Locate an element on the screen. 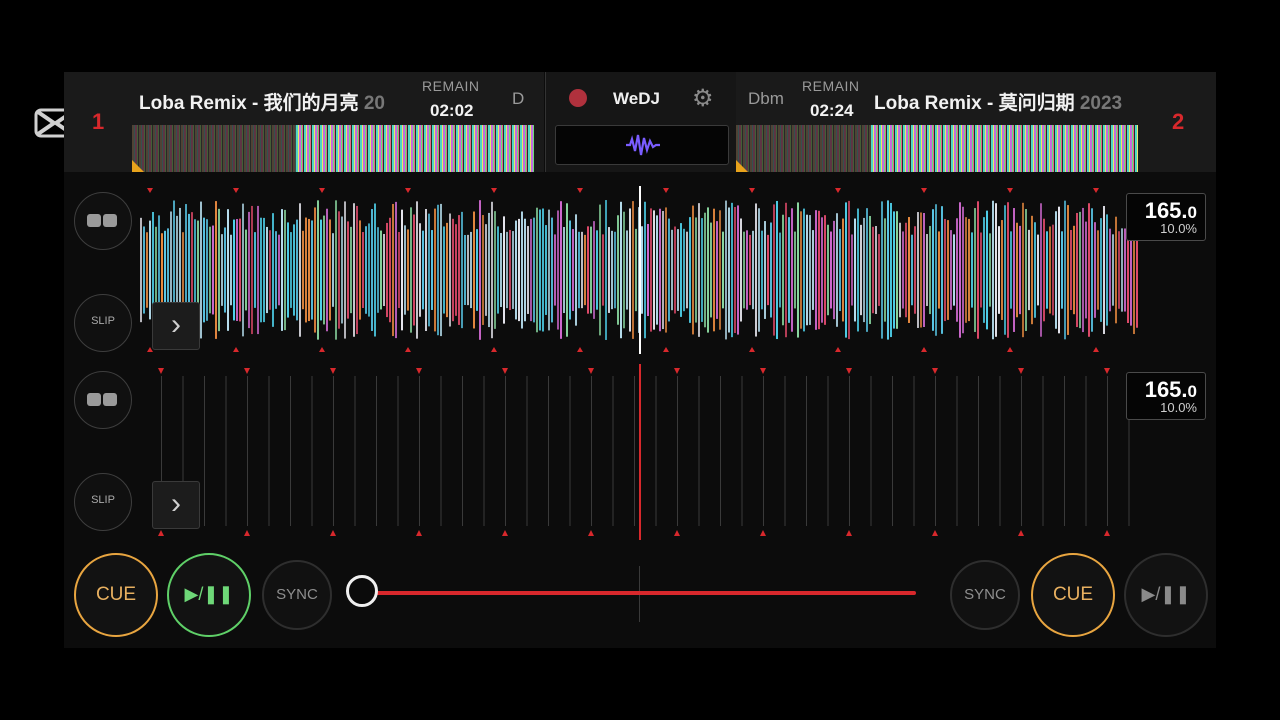 The image size is (1280, 720). crossfader-knob is located at coordinates (362, 591).